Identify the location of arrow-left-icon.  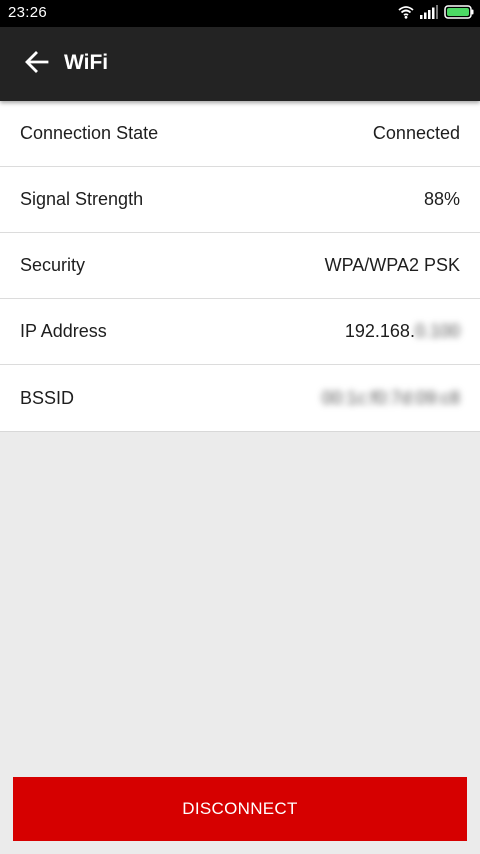
(37, 64).